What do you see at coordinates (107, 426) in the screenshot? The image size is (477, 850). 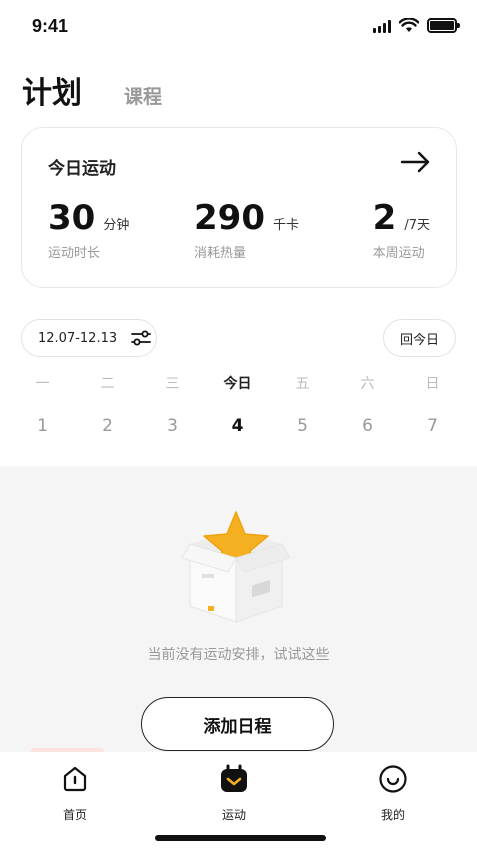 I see `day-number: 2` at bounding box center [107, 426].